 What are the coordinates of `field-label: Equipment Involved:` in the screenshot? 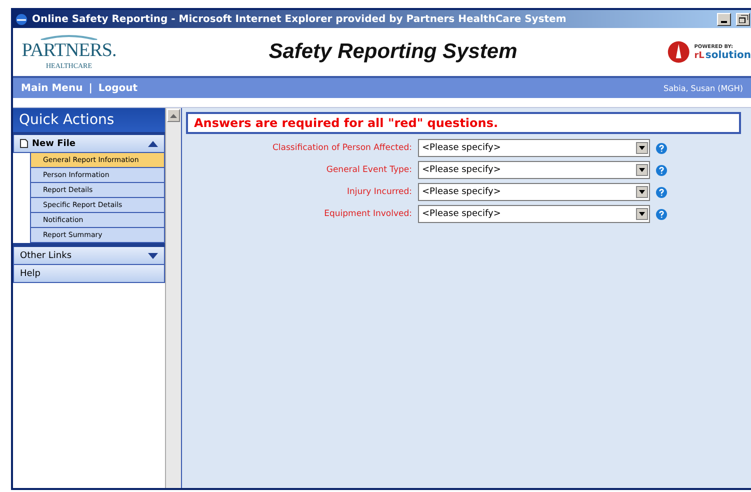 It's located at (367, 214).